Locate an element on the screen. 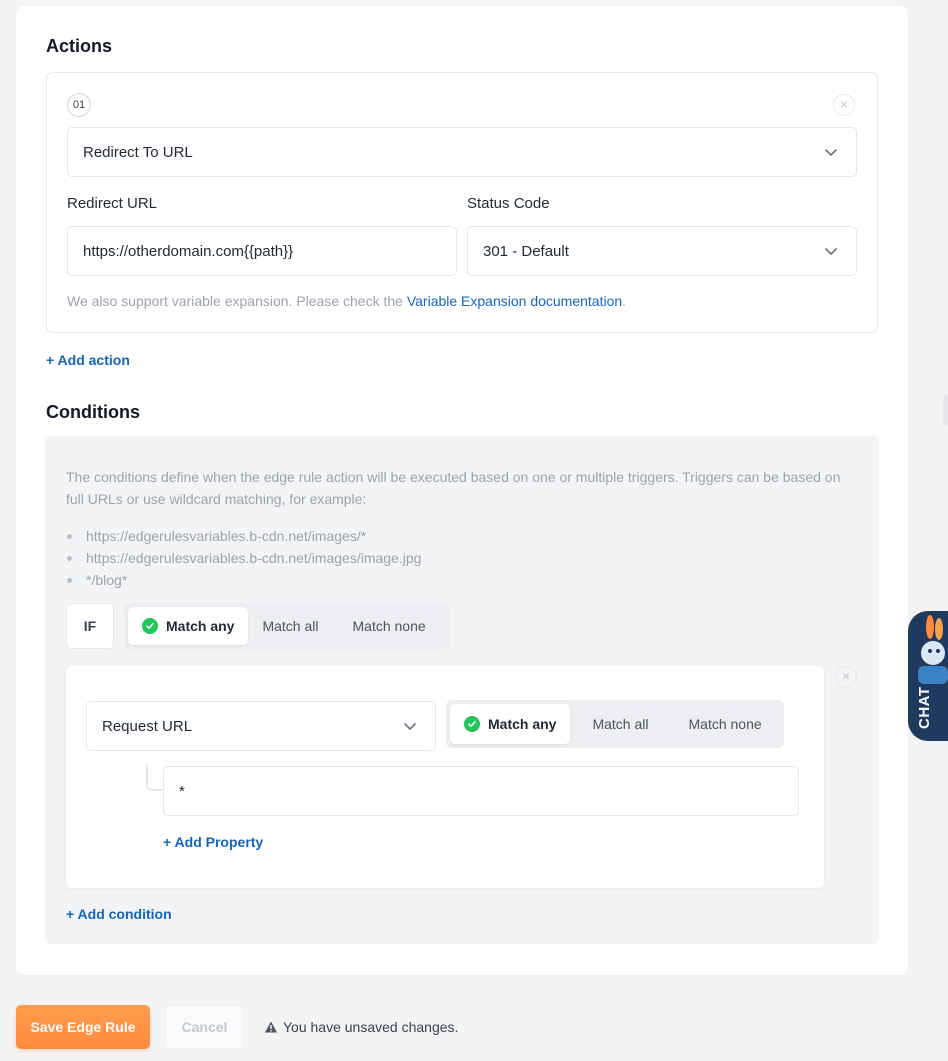  cancel-button: Cancel is located at coordinates (204, 1027).